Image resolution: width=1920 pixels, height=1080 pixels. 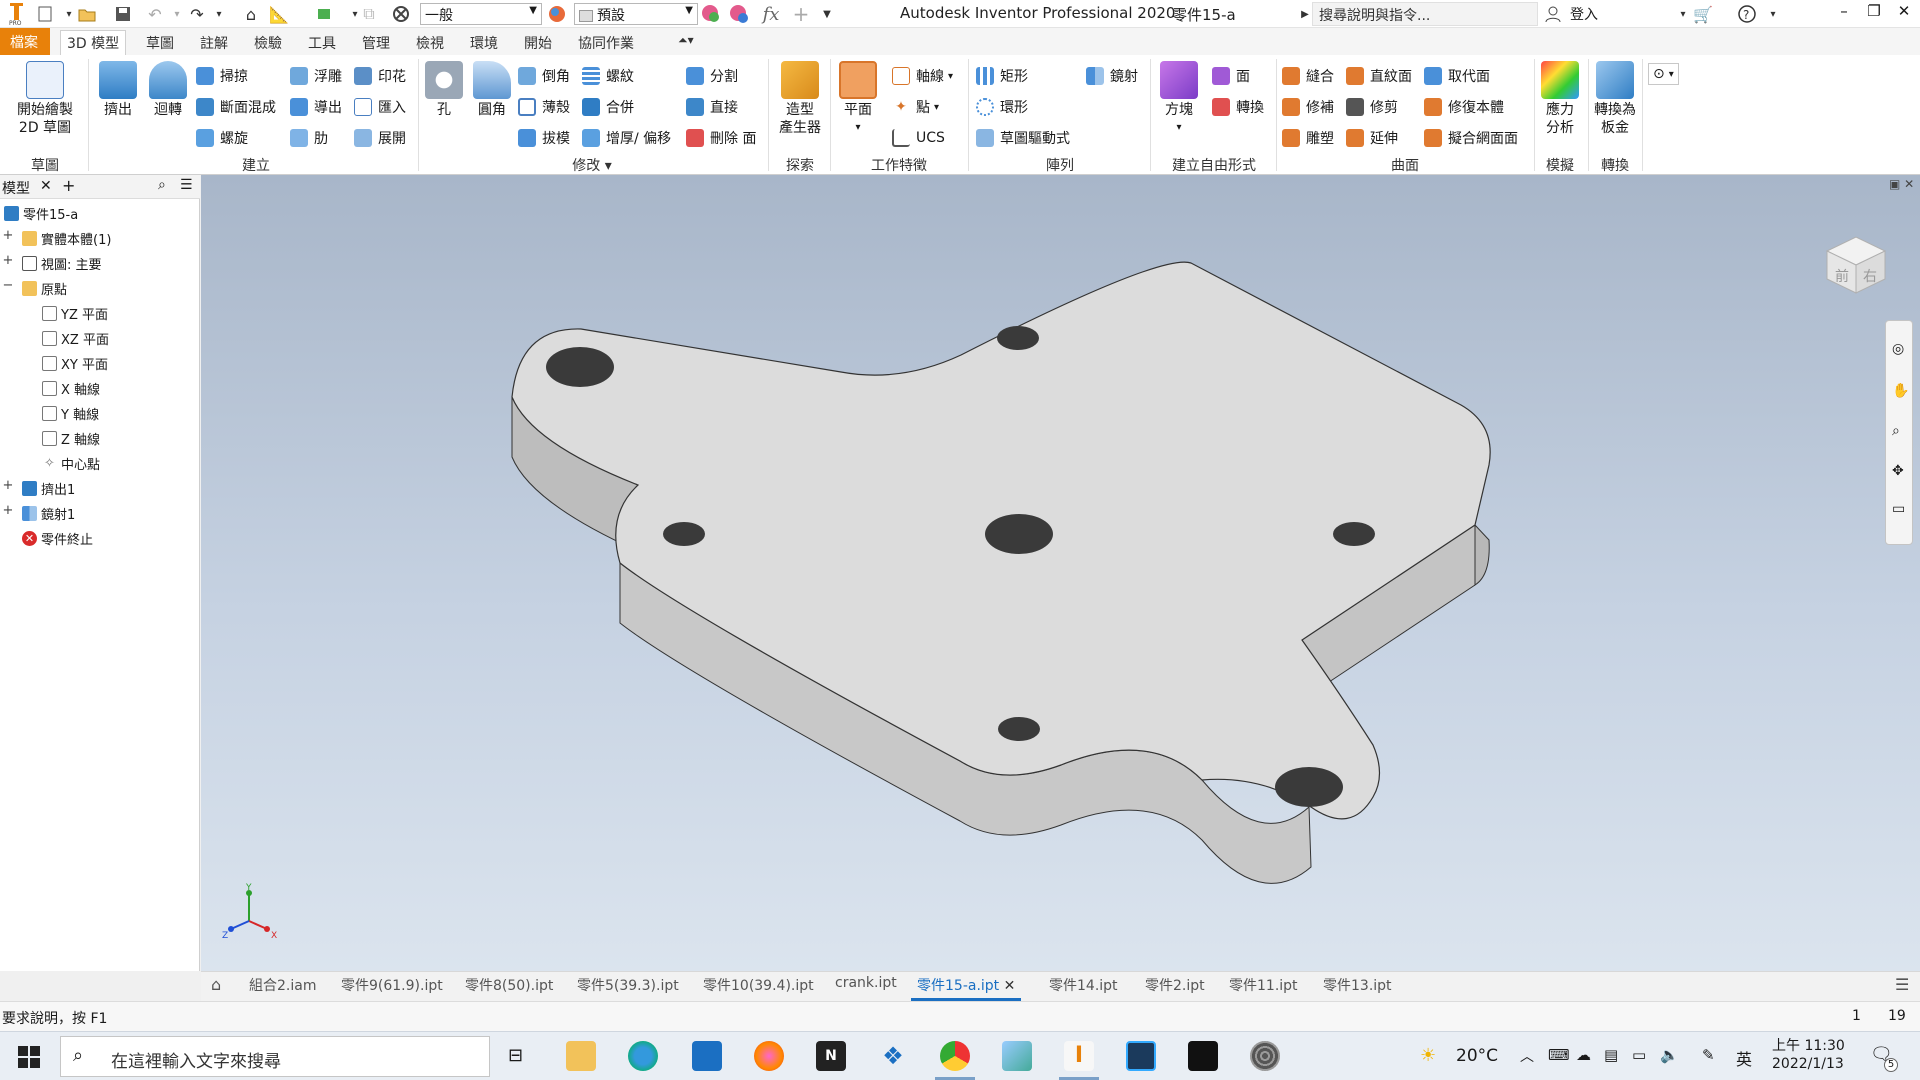 What do you see at coordinates (1017, 1056) in the screenshot?
I see `app-icon` at bounding box center [1017, 1056].